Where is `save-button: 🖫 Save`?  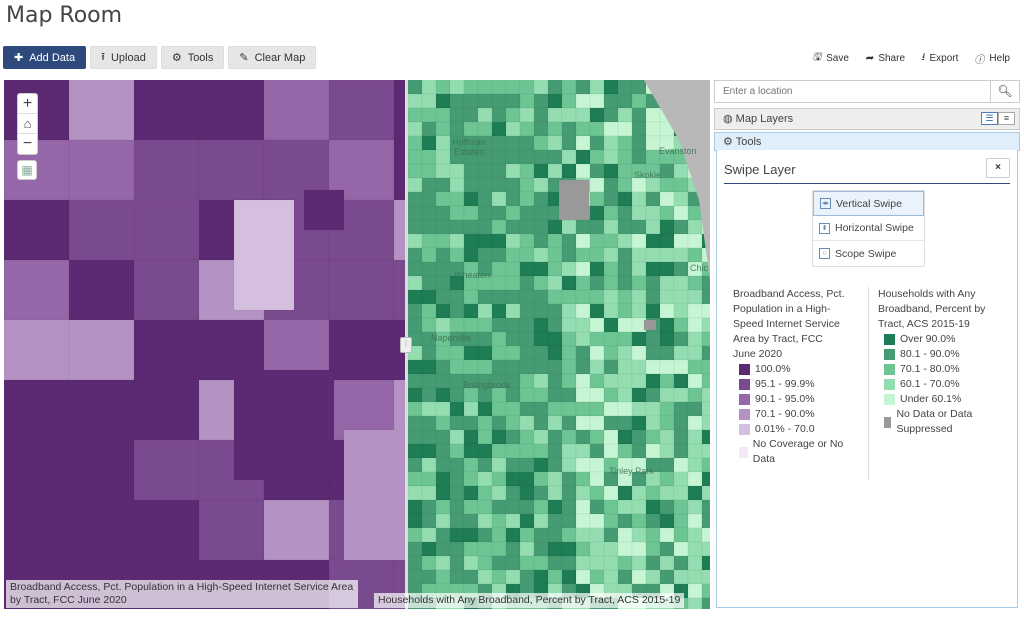
save-button: 🖫 Save is located at coordinates (831, 58).